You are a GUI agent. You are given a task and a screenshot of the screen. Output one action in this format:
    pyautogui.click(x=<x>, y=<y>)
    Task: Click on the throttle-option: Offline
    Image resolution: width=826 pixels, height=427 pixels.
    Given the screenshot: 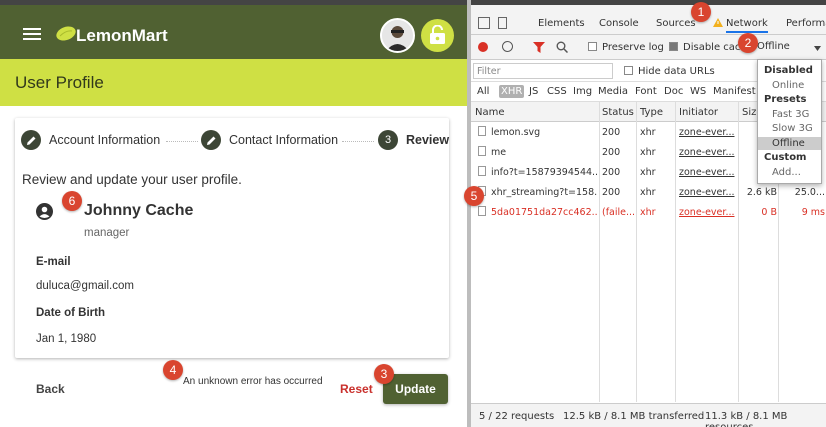 What is the action you would take?
    pyautogui.click(x=789, y=143)
    